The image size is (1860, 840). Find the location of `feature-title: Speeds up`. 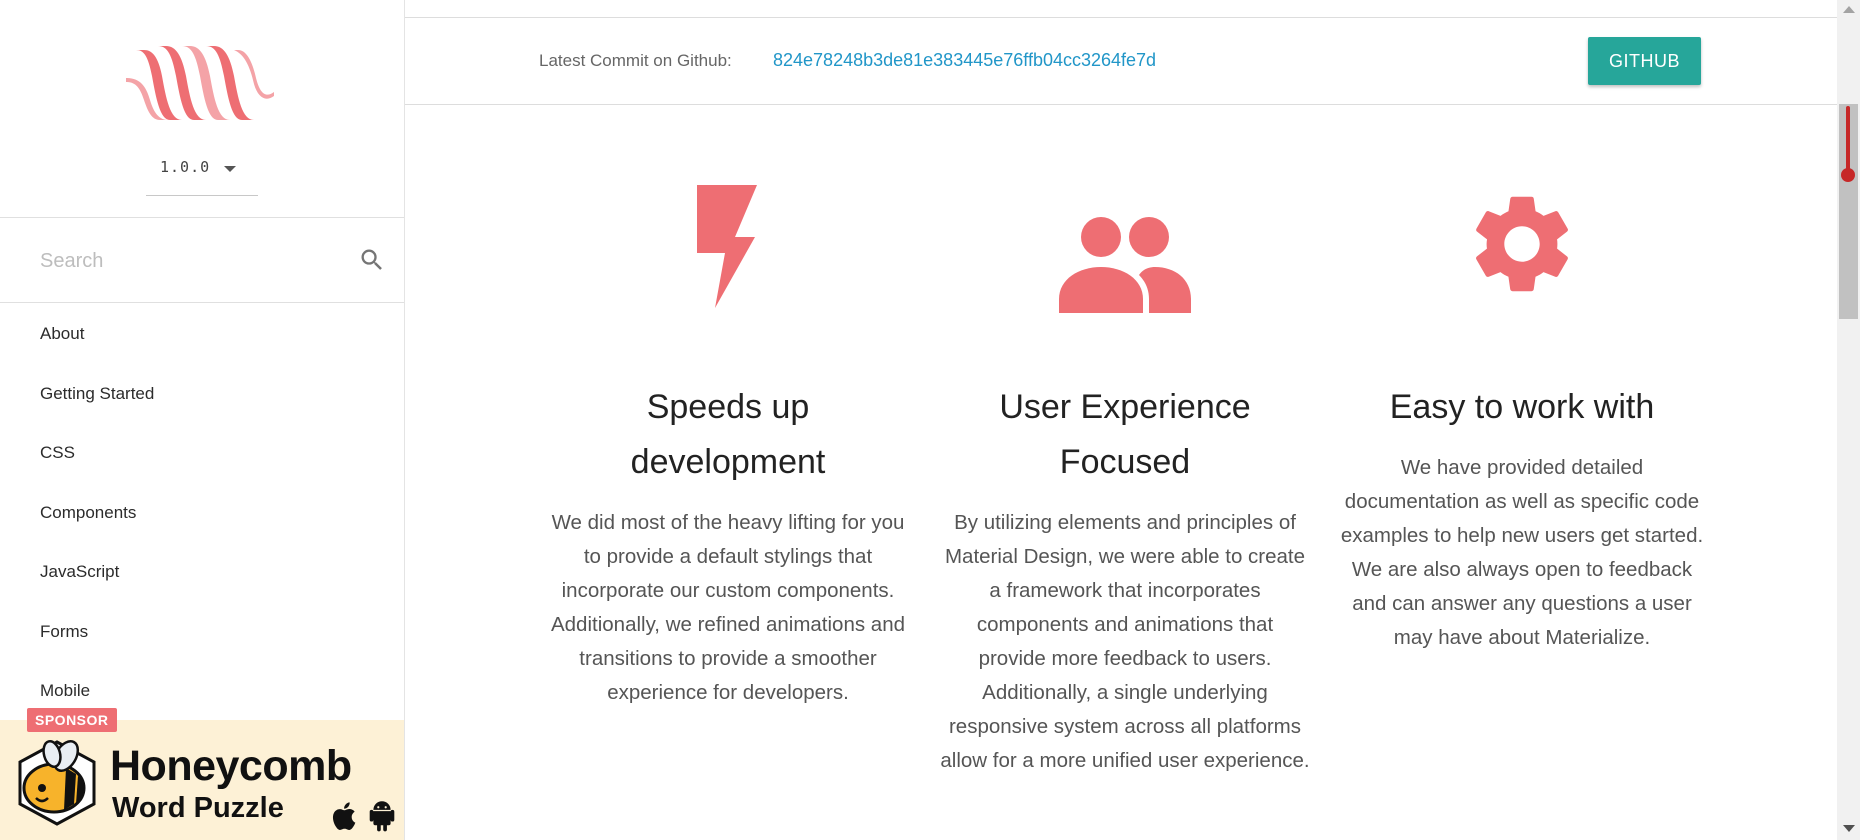

feature-title: Speeds up is located at coordinates (728, 407).